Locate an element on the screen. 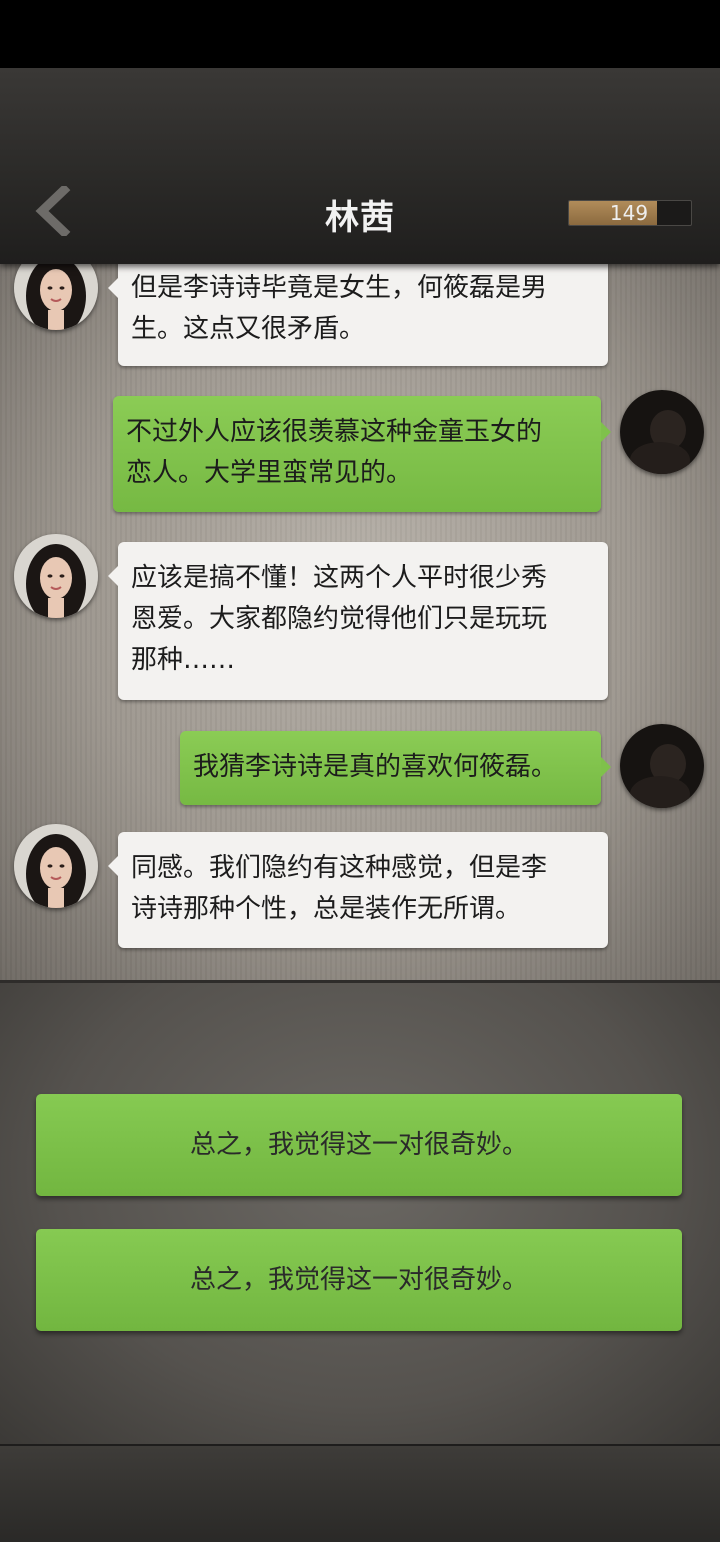 This screenshot has width=720, height=1542. message-line: 但是李诗诗毕竟是女生，何筱磊是男 is located at coordinates (339, 288).